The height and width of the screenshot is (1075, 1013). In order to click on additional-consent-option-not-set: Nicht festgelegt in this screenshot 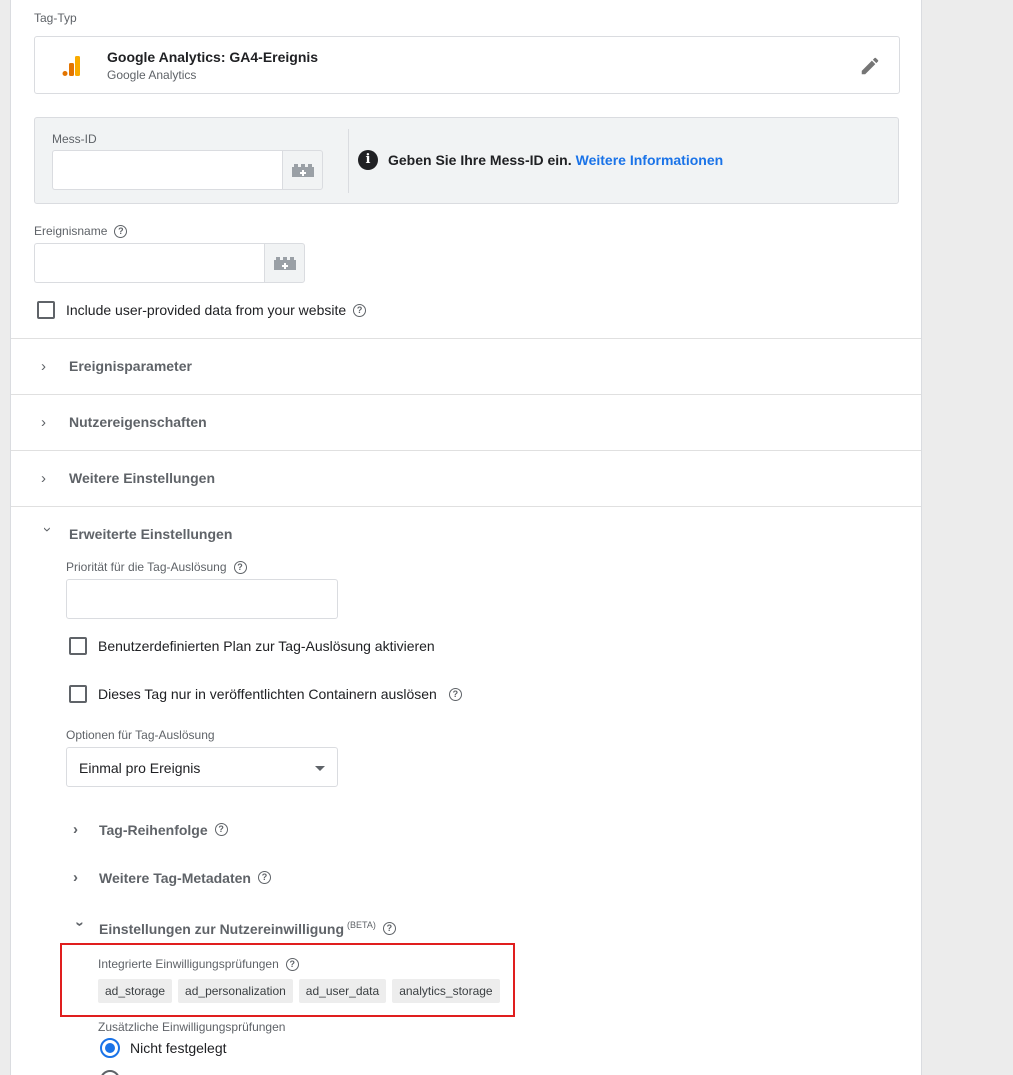, I will do `click(163, 1048)`.